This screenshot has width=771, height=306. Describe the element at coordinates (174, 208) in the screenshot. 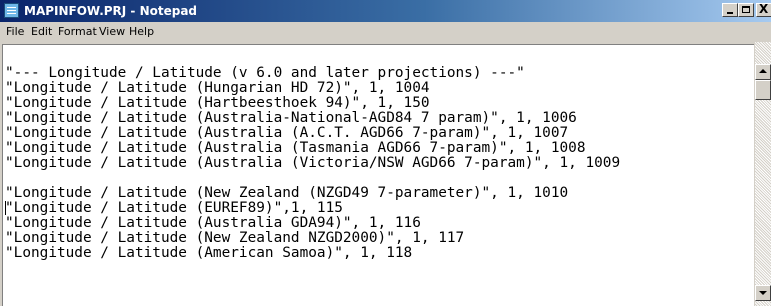

I see `editor-line: "Longitude / Latitude (EUREF89)",1, 115` at that location.